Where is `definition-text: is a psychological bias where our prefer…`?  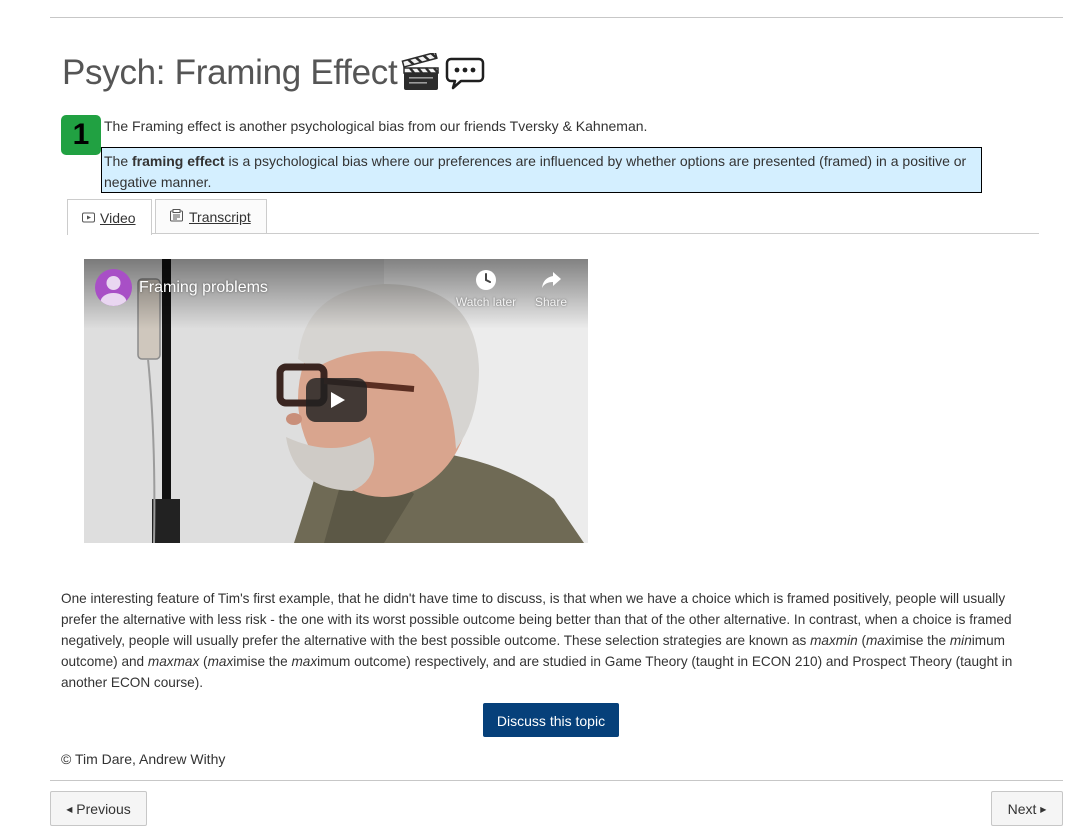 definition-text: is a psychological bias where our prefer… is located at coordinates (535, 171).